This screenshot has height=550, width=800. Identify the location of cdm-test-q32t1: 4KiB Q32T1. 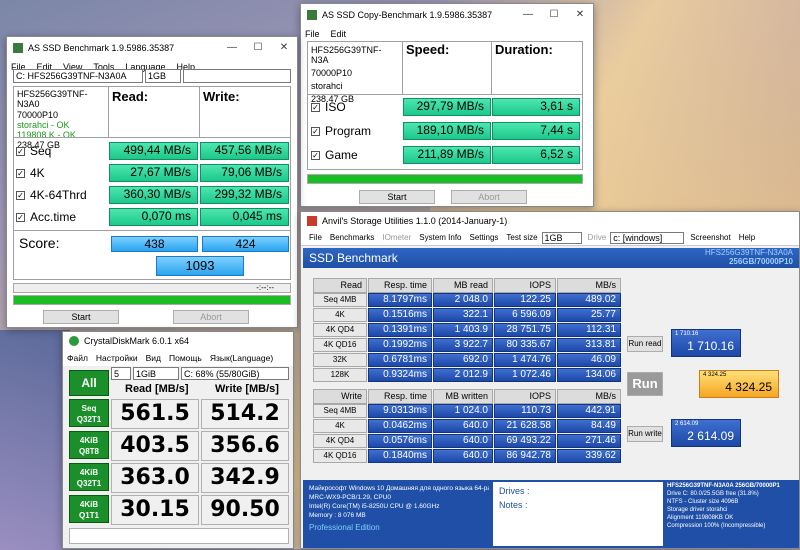
(89, 477).